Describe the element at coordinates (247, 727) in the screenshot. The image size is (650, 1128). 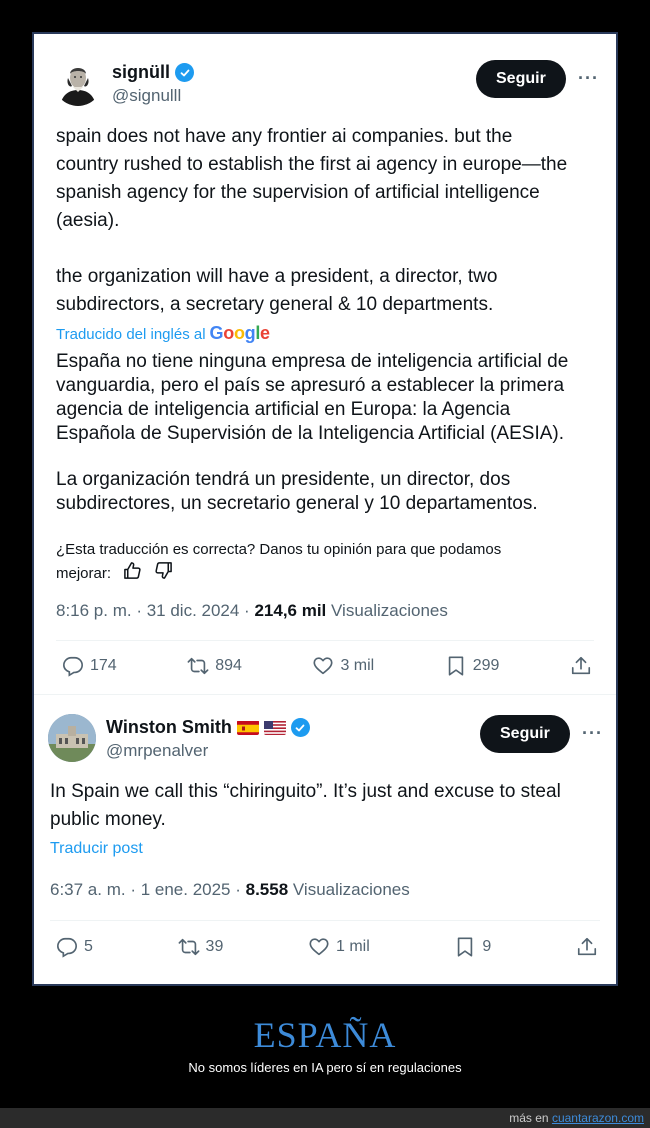
I see `spain-flag-icon` at that location.